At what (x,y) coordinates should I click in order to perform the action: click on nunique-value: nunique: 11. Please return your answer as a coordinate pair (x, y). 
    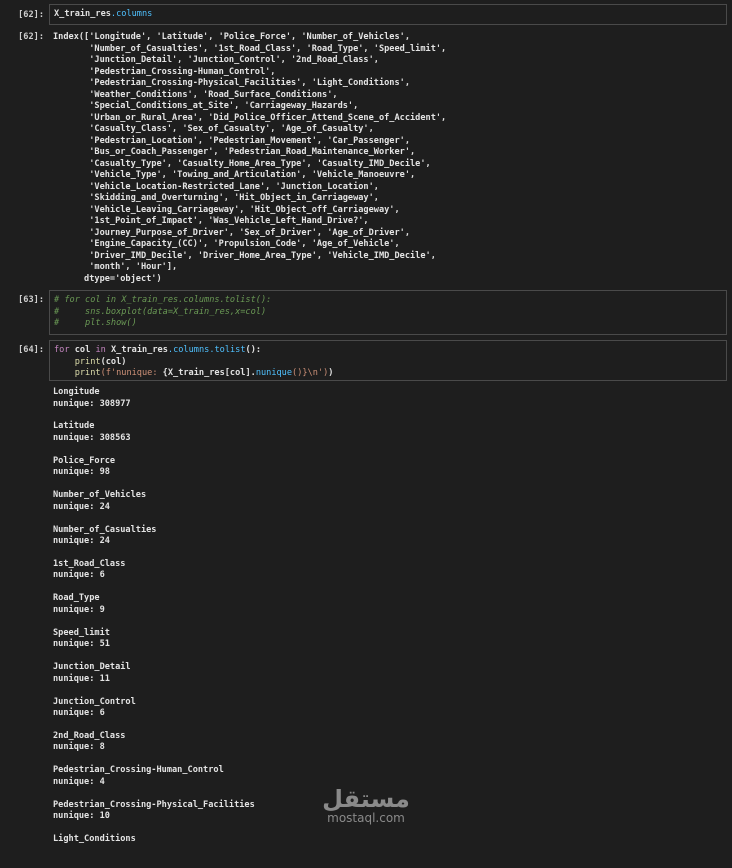
    Looking at the image, I should click on (81, 678).